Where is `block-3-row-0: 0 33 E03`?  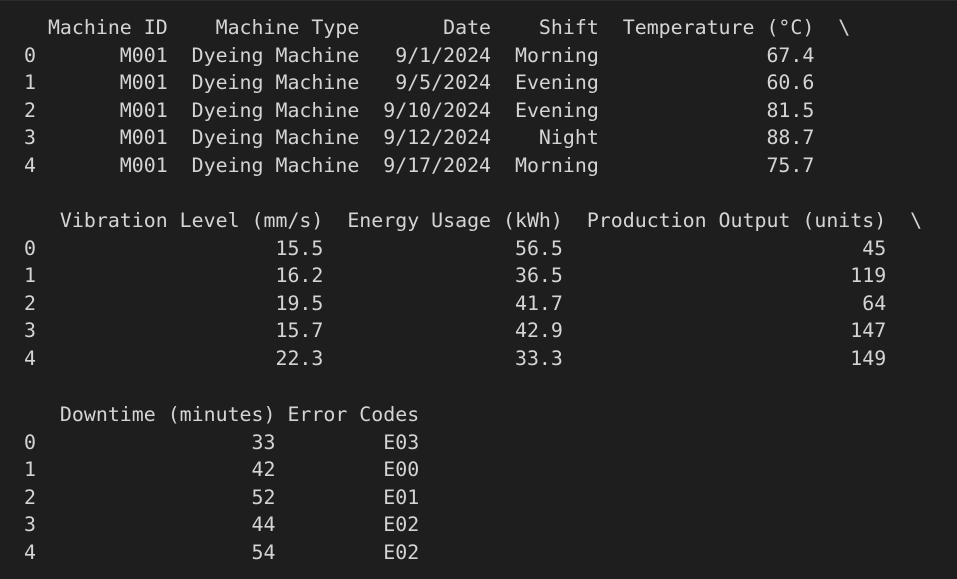
block-3-row-0: 0 33 E03 is located at coordinates (222, 442).